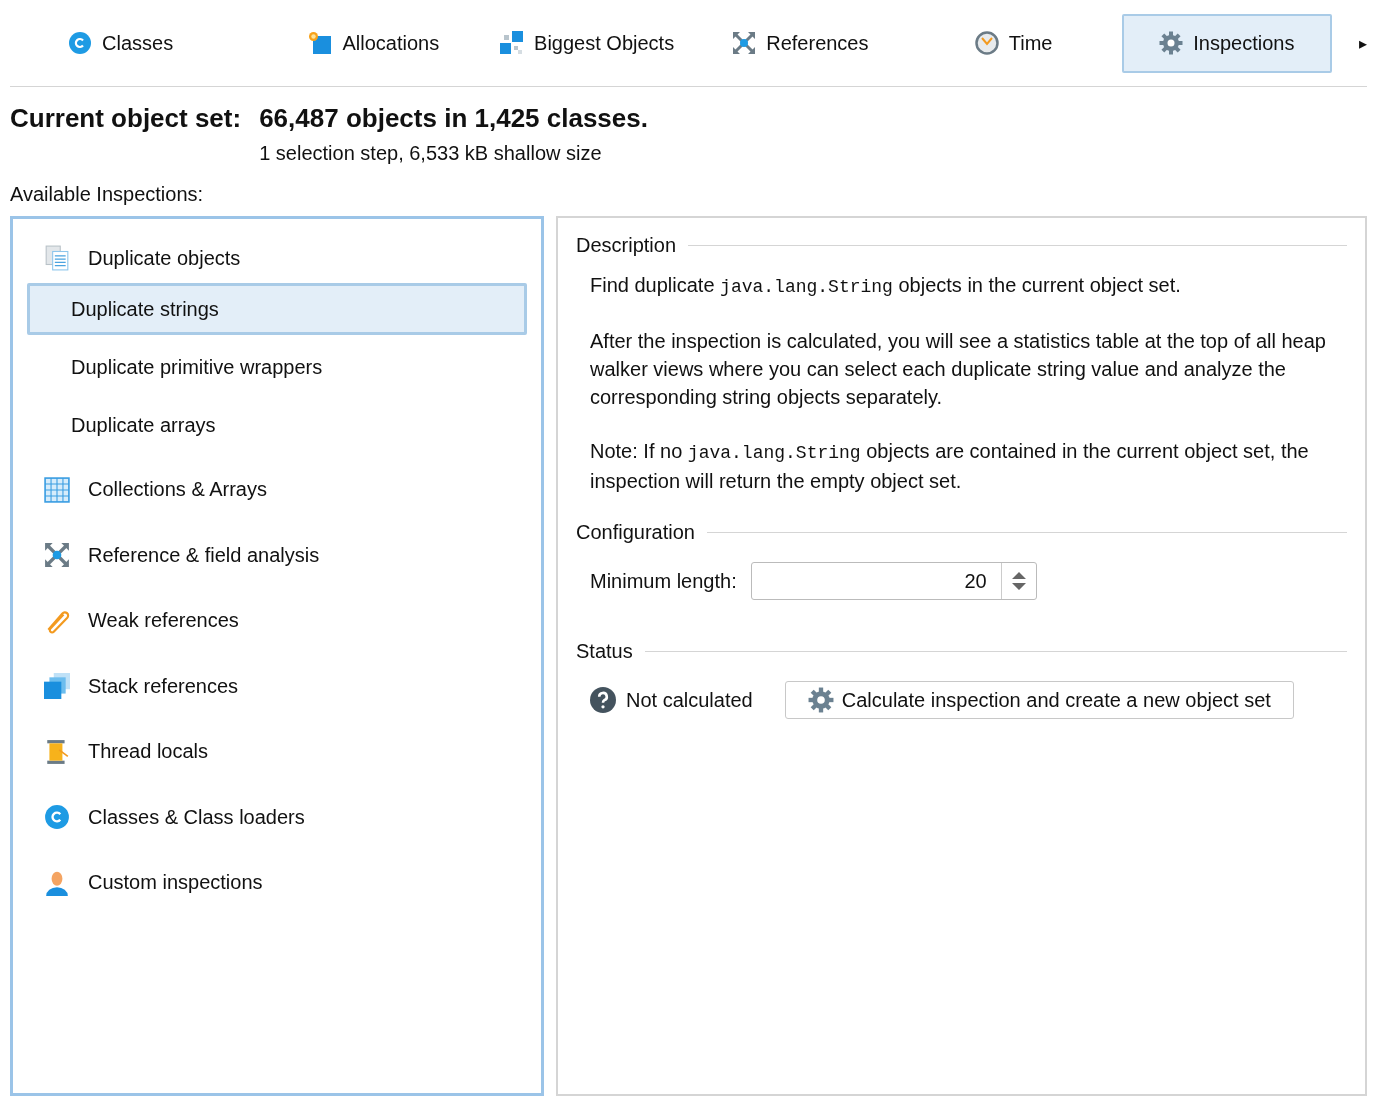 This screenshot has height=1118, width=1377. Describe the element at coordinates (126, 119) in the screenshot. I see `current-set-label: Current object set:` at that location.